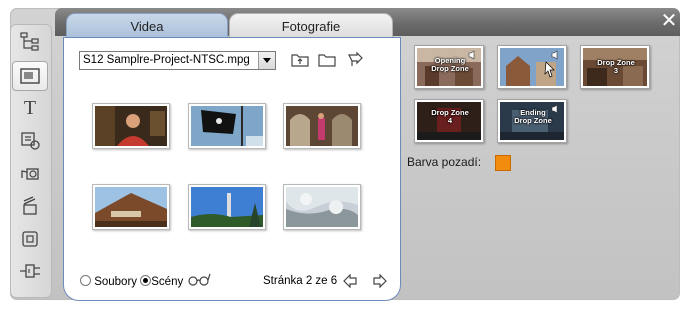 The width and height of the screenshot is (684, 309). Describe the element at coordinates (616, 66) in the screenshot. I see `drop-zone-label: Drop Zone 3` at that location.